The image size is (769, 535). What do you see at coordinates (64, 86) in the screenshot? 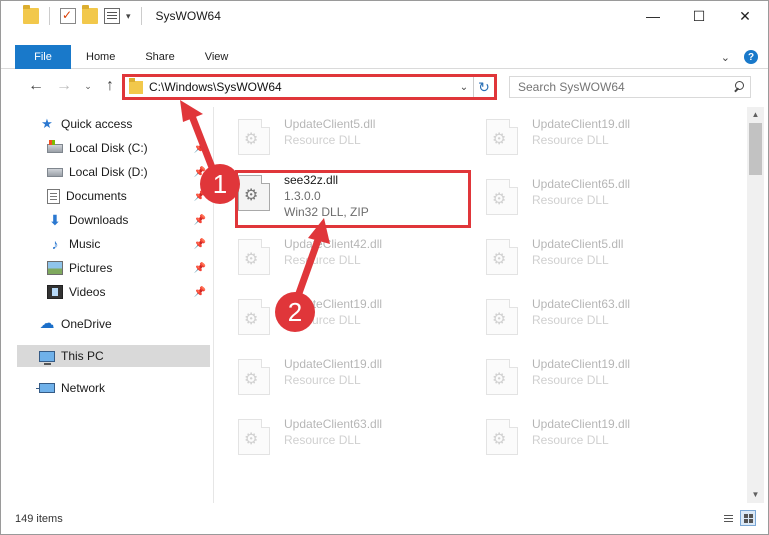
I see `forward-button: →` at bounding box center [64, 86].